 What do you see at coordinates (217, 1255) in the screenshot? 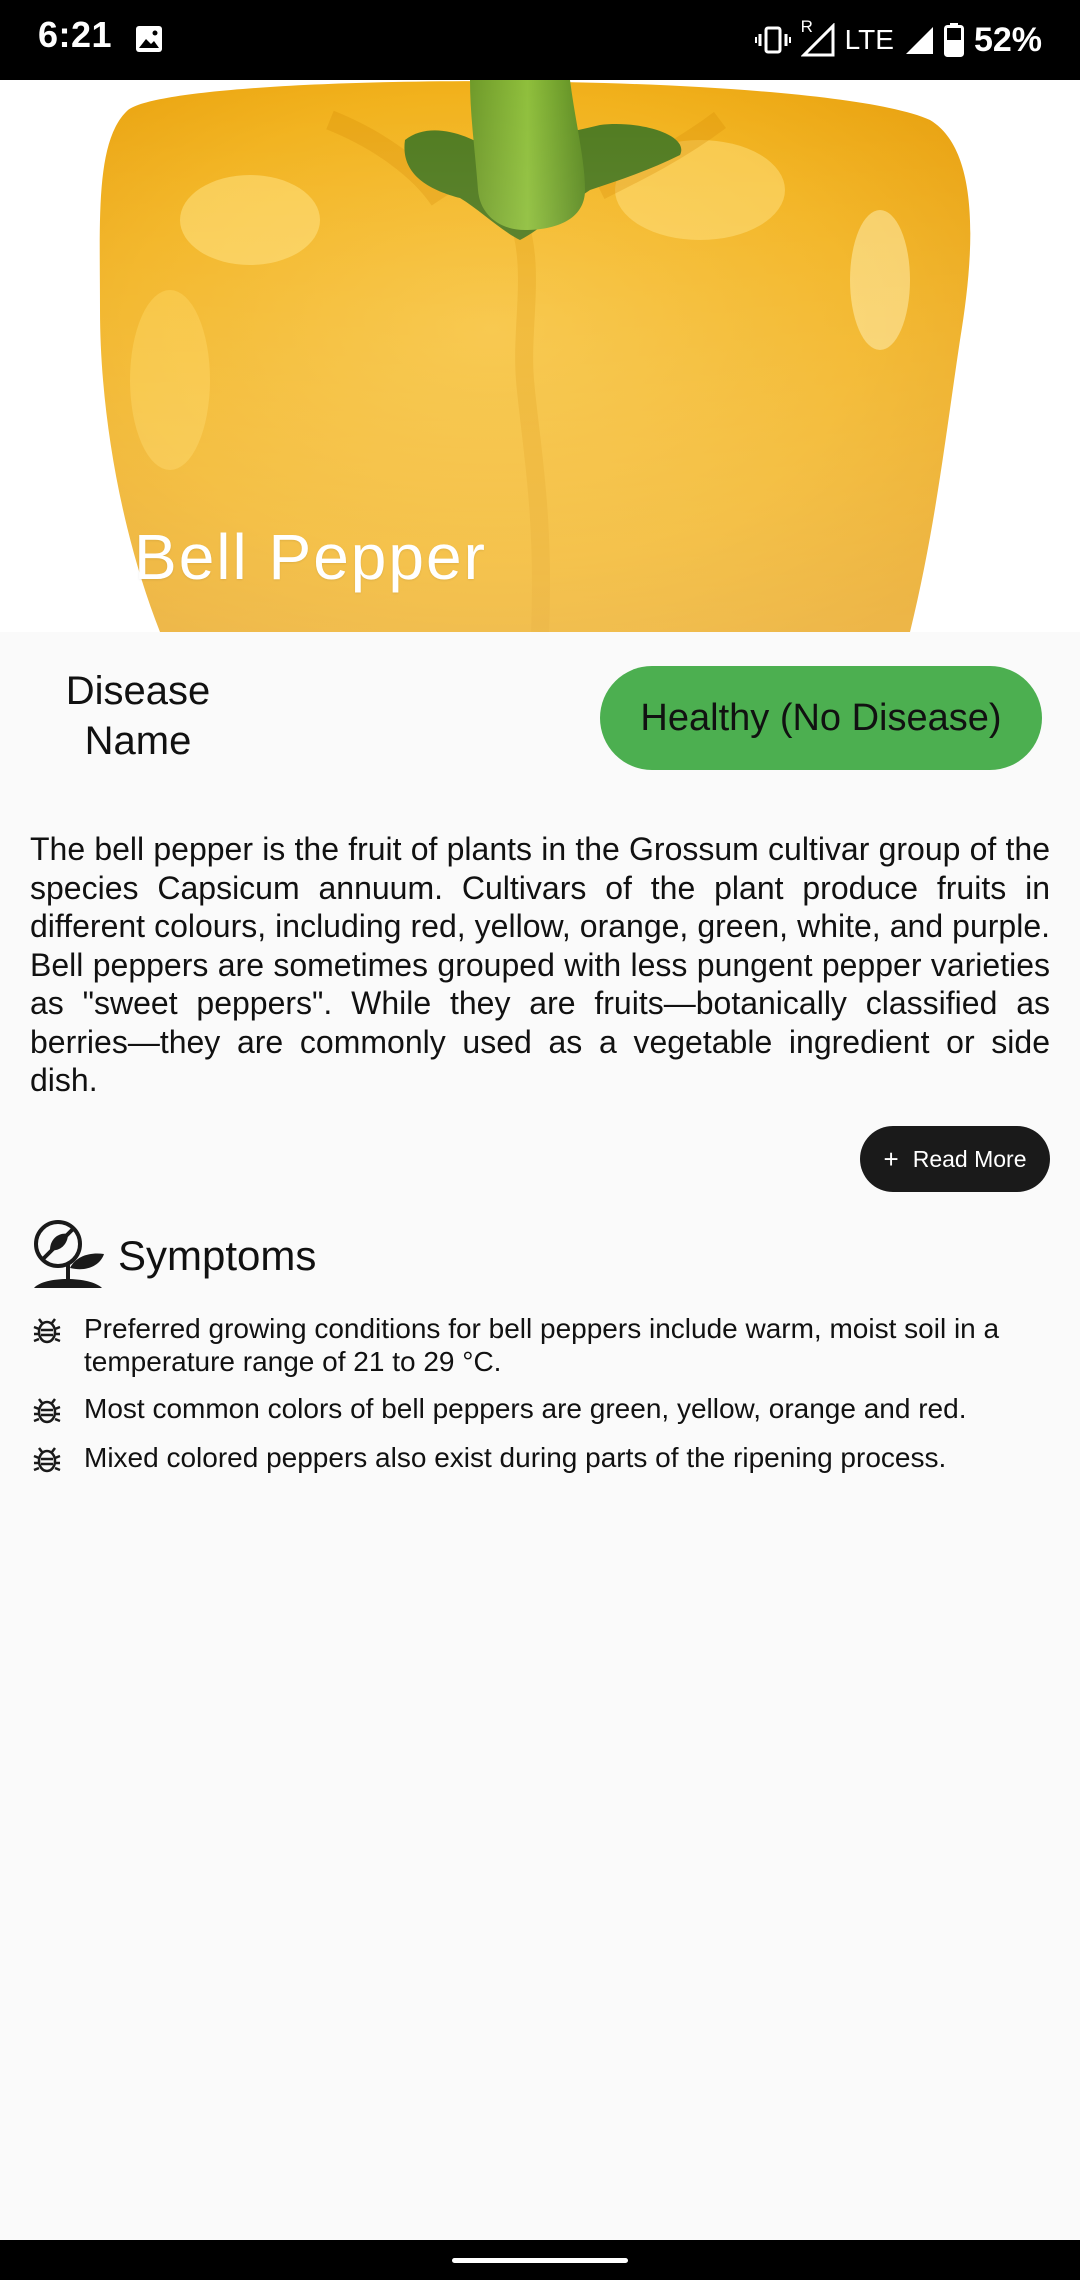
I see `symptoms-title: Symptoms` at bounding box center [217, 1255].